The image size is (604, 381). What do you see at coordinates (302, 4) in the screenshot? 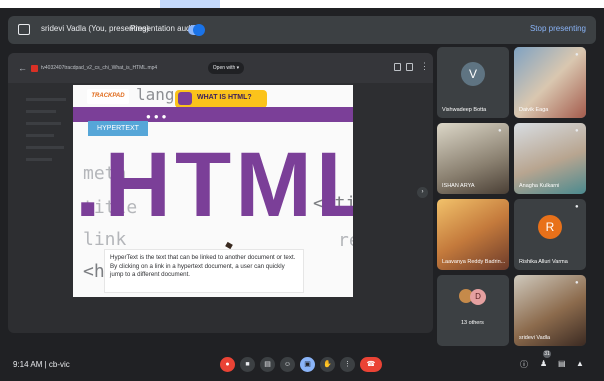
I see `browser-tab-strip` at bounding box center [302, 4].